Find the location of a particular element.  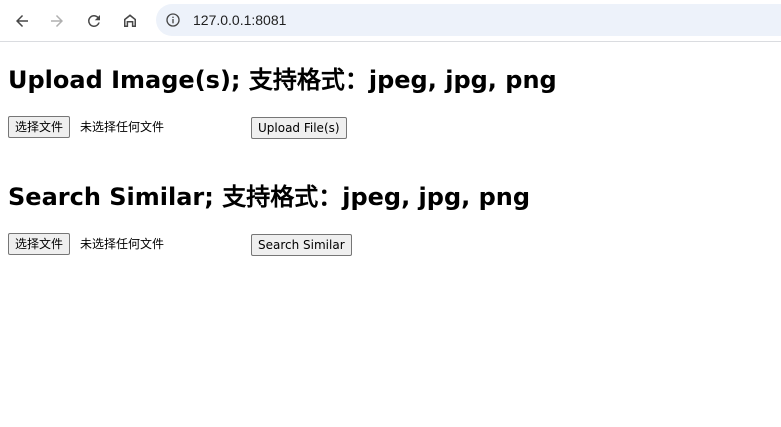

upload-files-button: Upload File(s) is located at coordinates (299, 128).